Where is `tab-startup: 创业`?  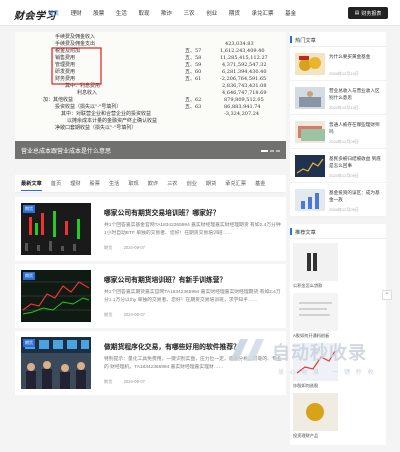
tab-startup: 创业 is located at coordinates (192, 183).